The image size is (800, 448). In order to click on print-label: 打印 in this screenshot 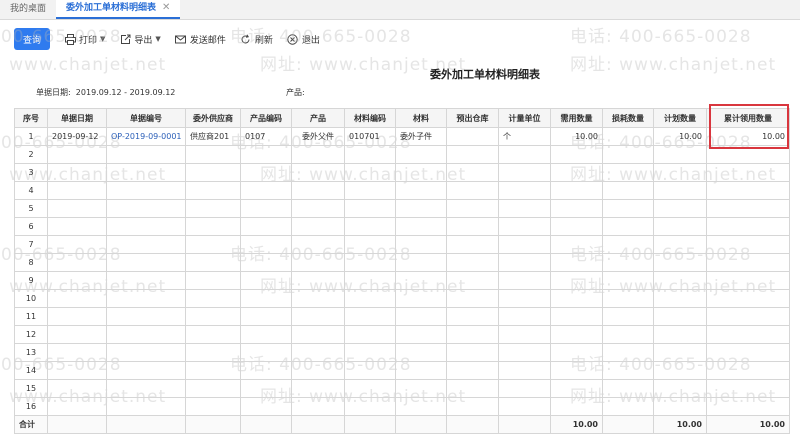, I will do `click(88, 40)`.